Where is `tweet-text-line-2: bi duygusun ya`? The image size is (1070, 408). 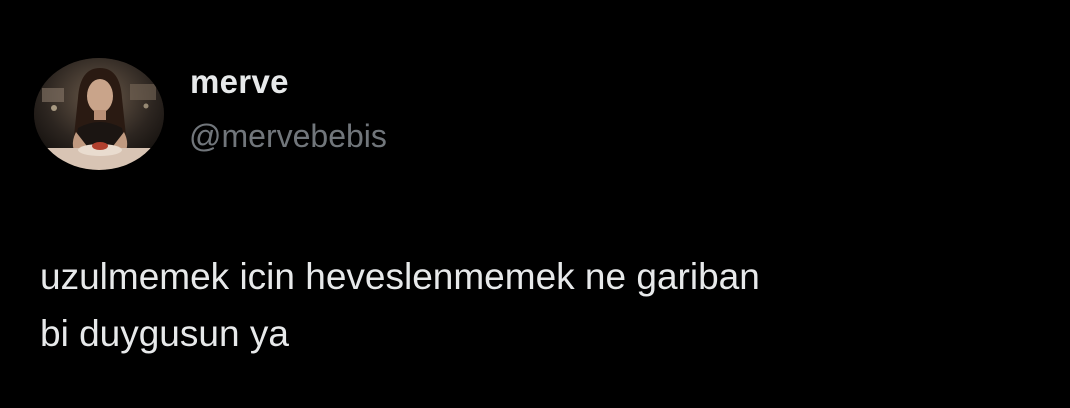 tweet-text-line-2: bi duygusun ya is located at coordinates (164, 333).